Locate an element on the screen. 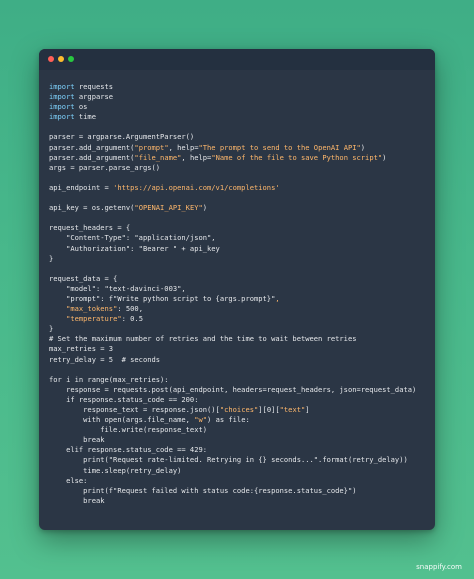 Image resolution: width=474 pixels, height=579 pixels. code-text: ] is located at coordinates (307, 409).